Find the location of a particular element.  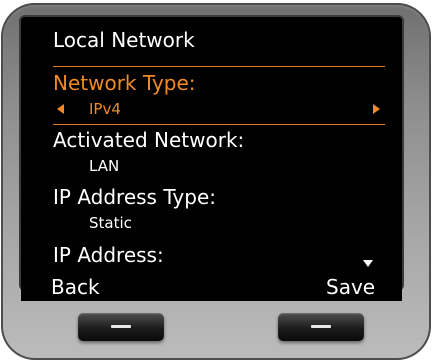

triangle-right-icon is located at coordinates (376, 109).